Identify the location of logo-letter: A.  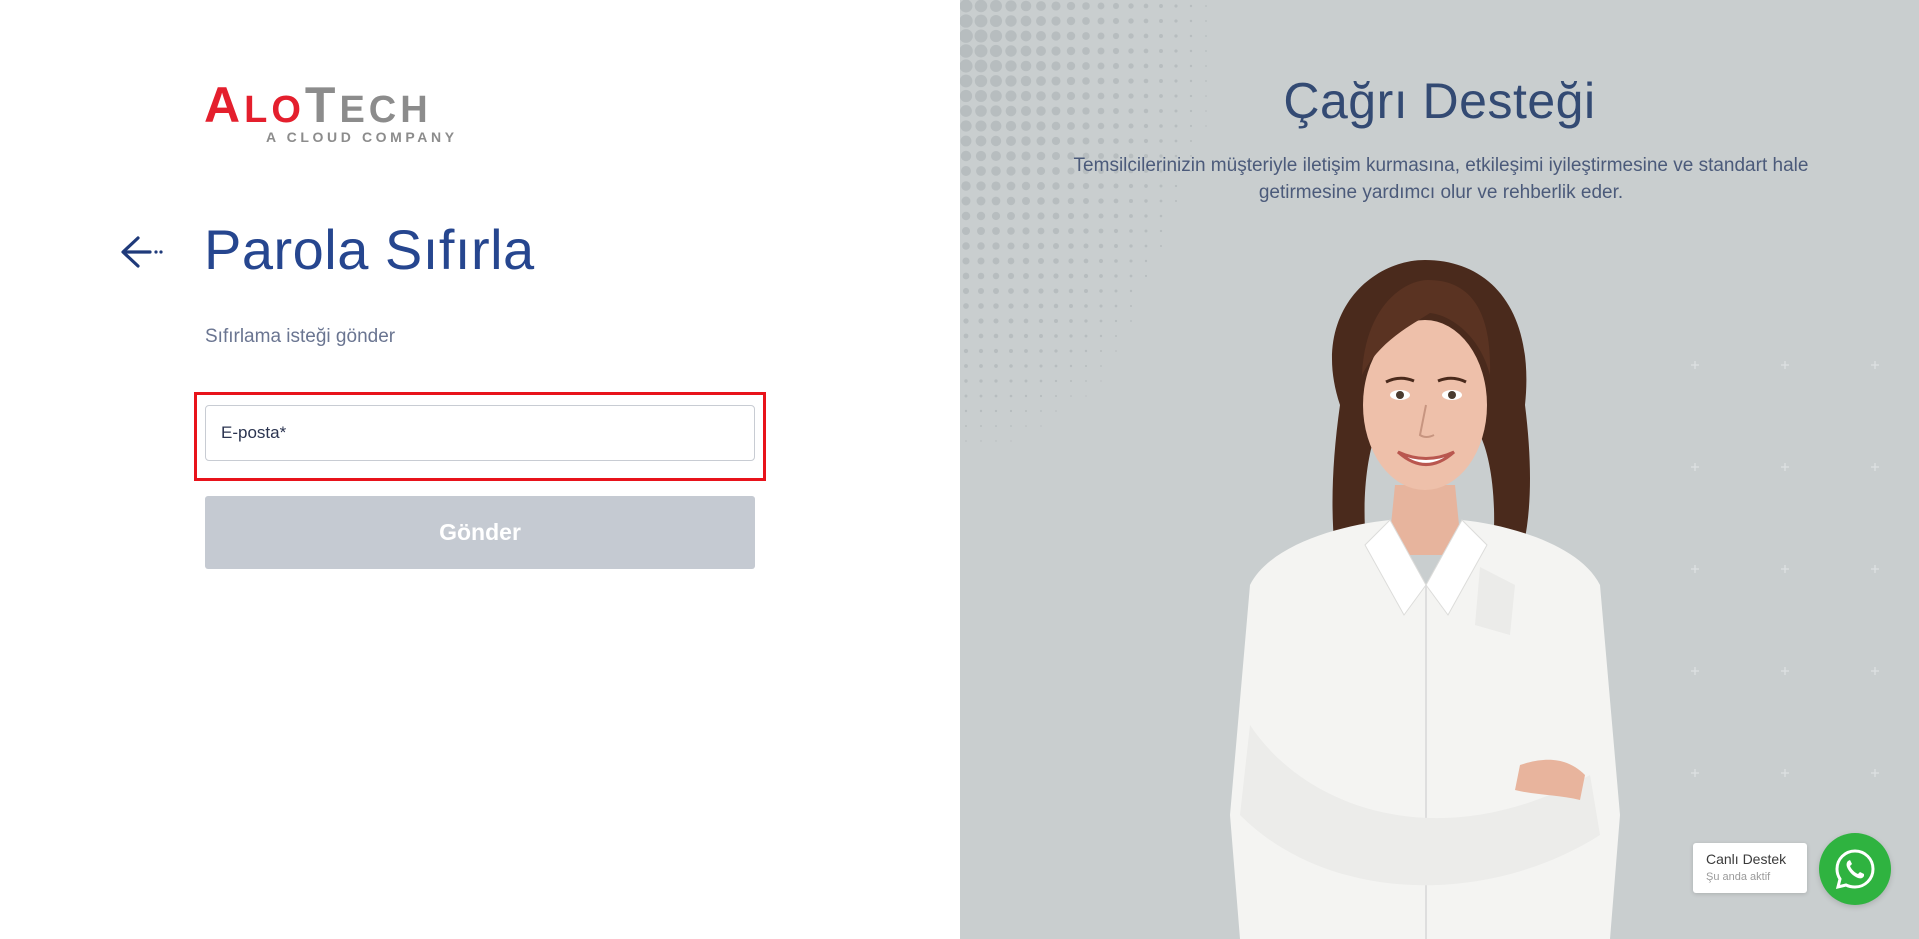
(224, 105).